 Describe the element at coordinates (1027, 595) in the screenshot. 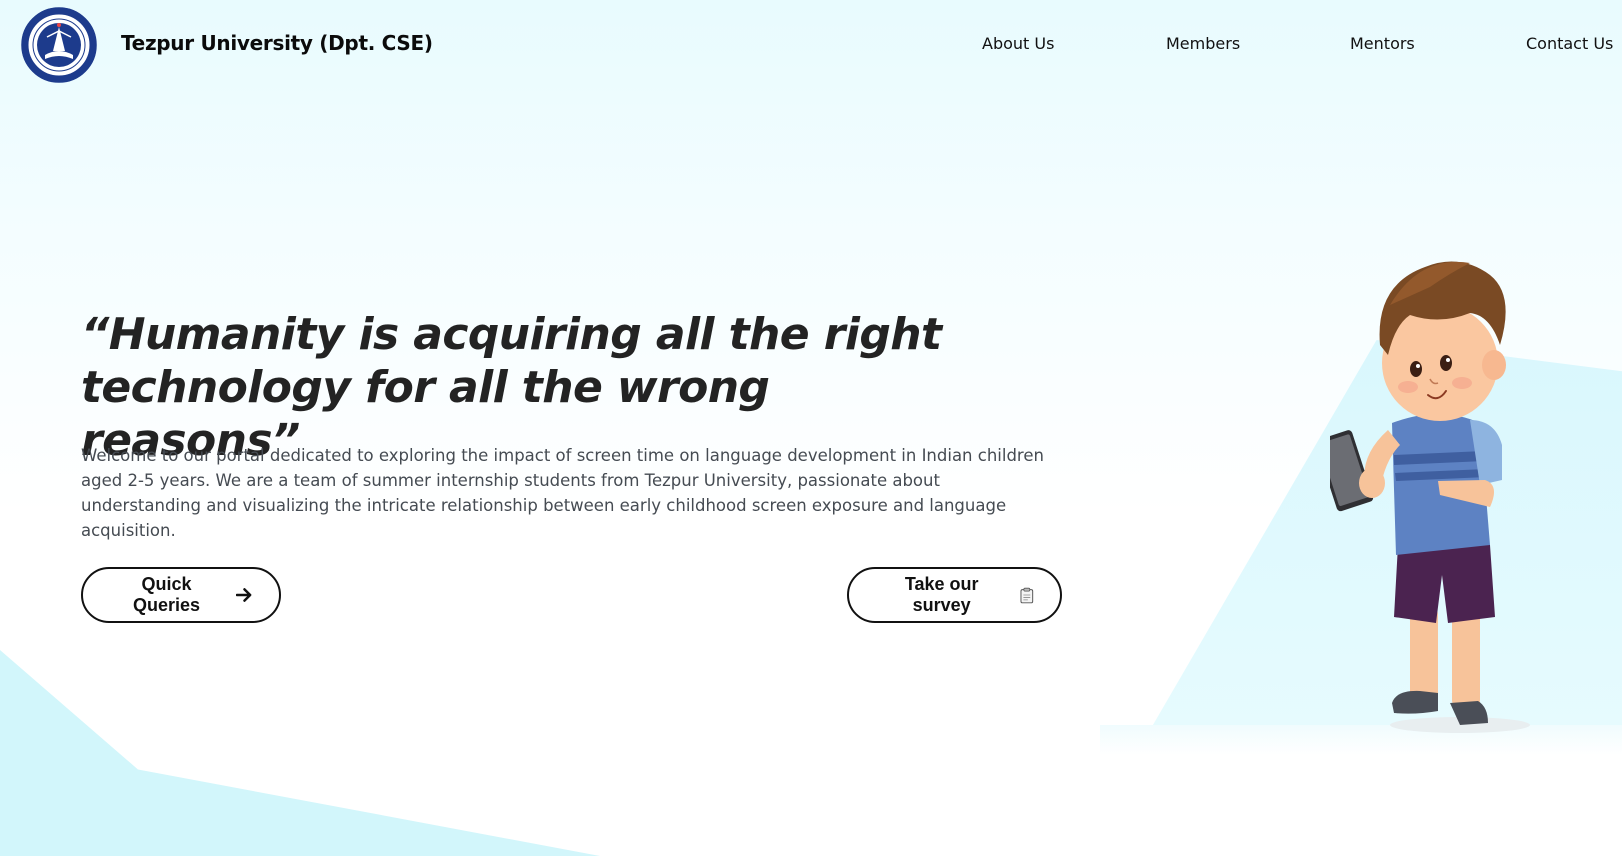

I see `clipboard-icon` at that location.